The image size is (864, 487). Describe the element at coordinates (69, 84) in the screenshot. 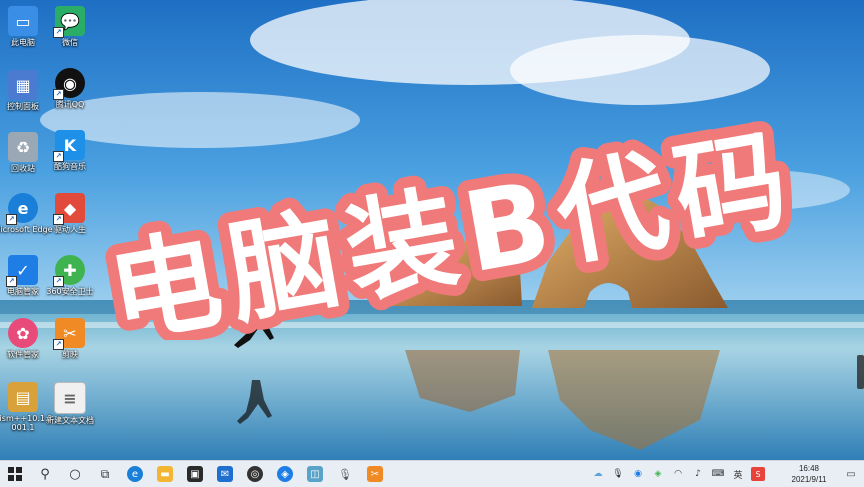

I see `qq-icon: ◉ ↗` at that location.